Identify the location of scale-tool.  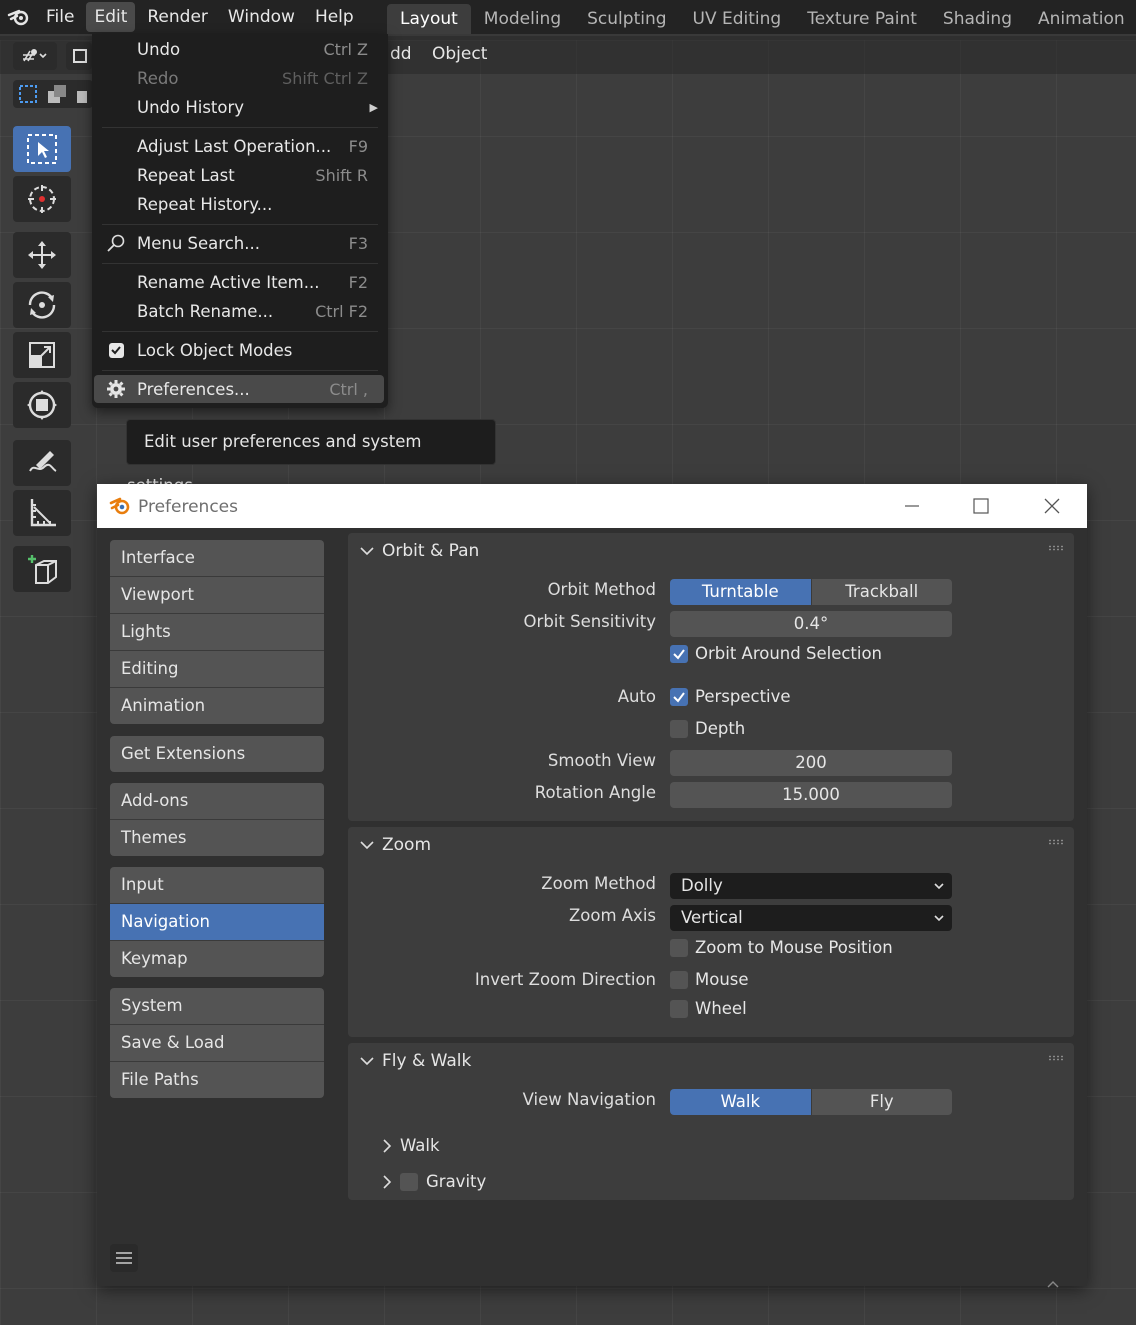
(42, 355).